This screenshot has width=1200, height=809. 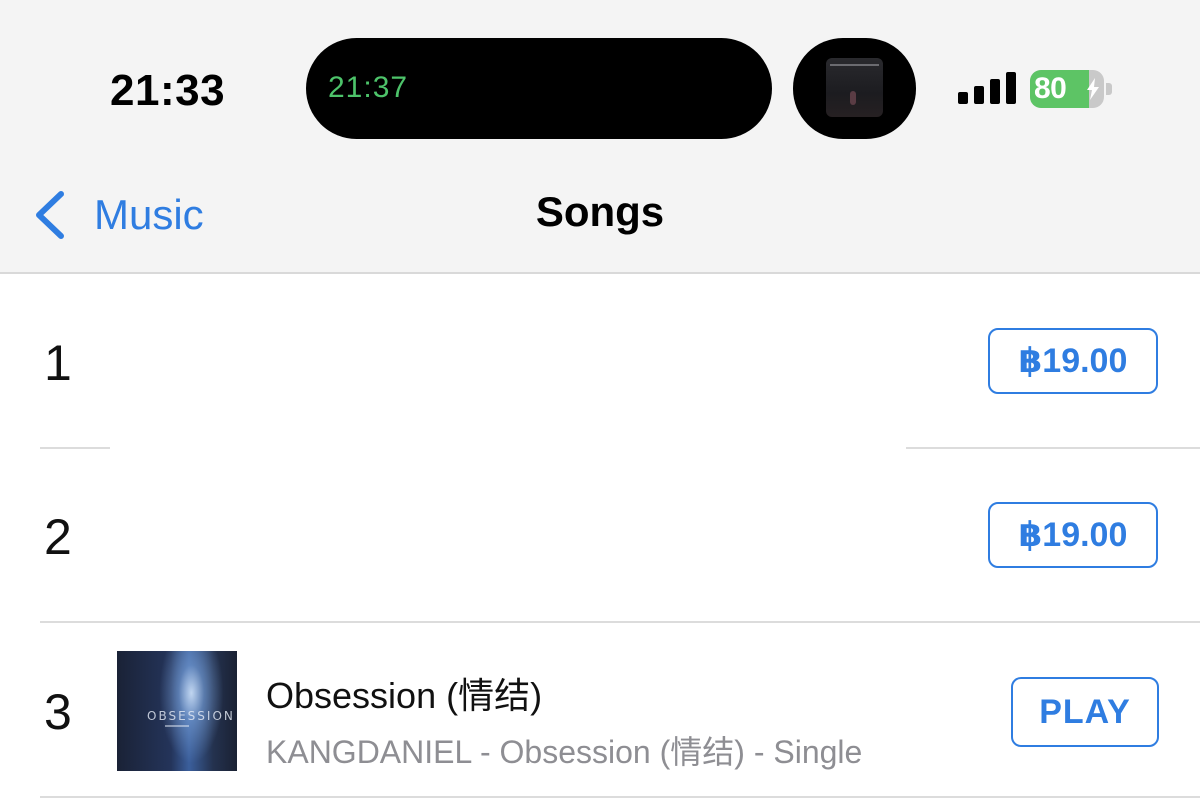 I want to click on song-subtitle: KANGDANIEL - Obsession (情结) - Single, so click(x=564, y=752).